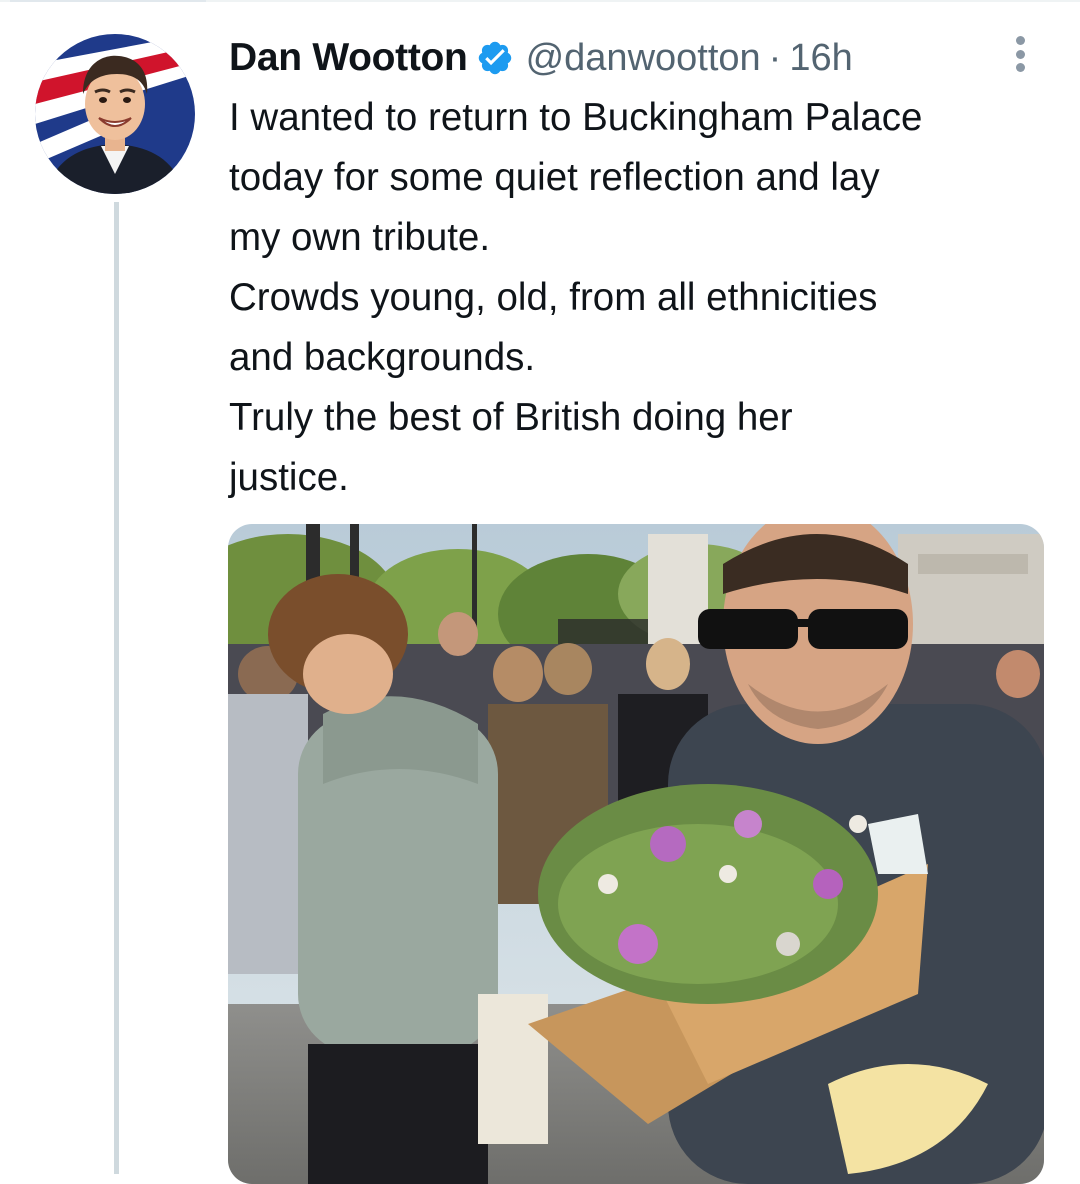  Describe the element at coordinates (108, 1) in the screenshot. I see `top-divider-accent` at that location.